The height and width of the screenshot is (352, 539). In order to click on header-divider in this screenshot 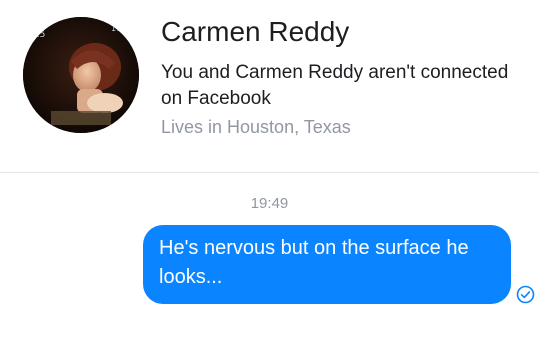, I will do `click(269, 172)`.